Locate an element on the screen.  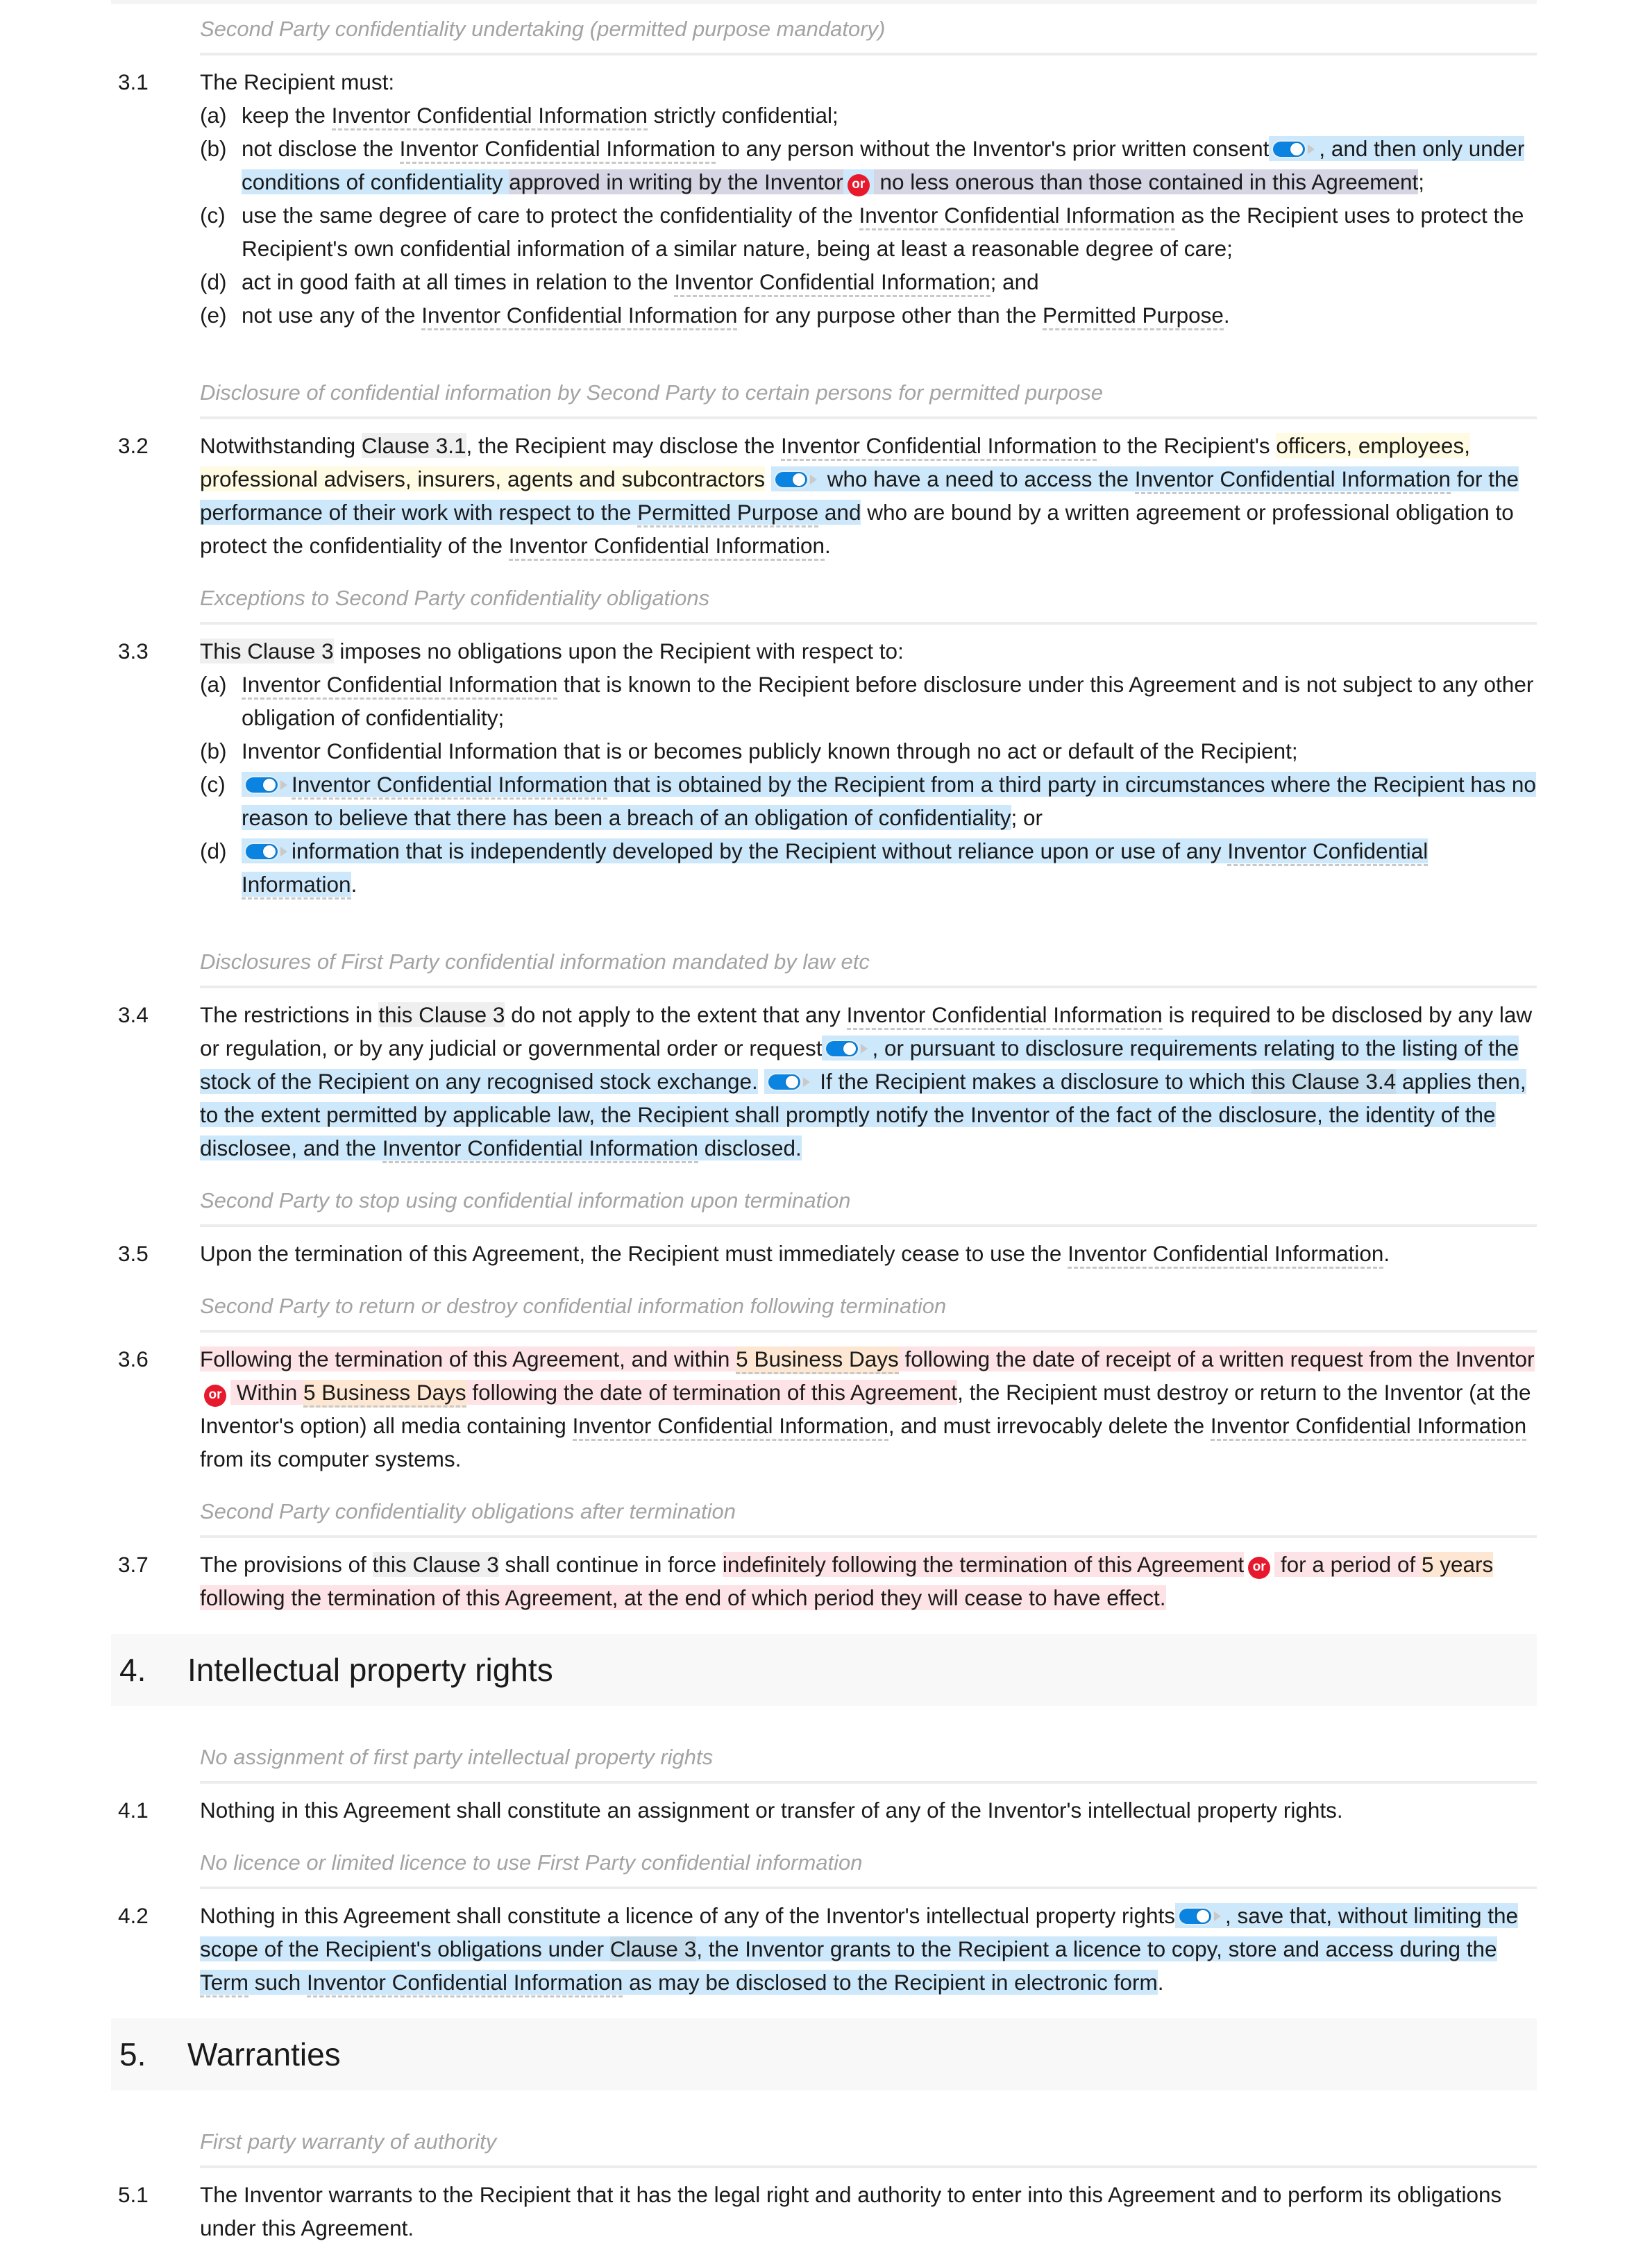
clause-number: 5.1 is located at coordinates (133, 2194).